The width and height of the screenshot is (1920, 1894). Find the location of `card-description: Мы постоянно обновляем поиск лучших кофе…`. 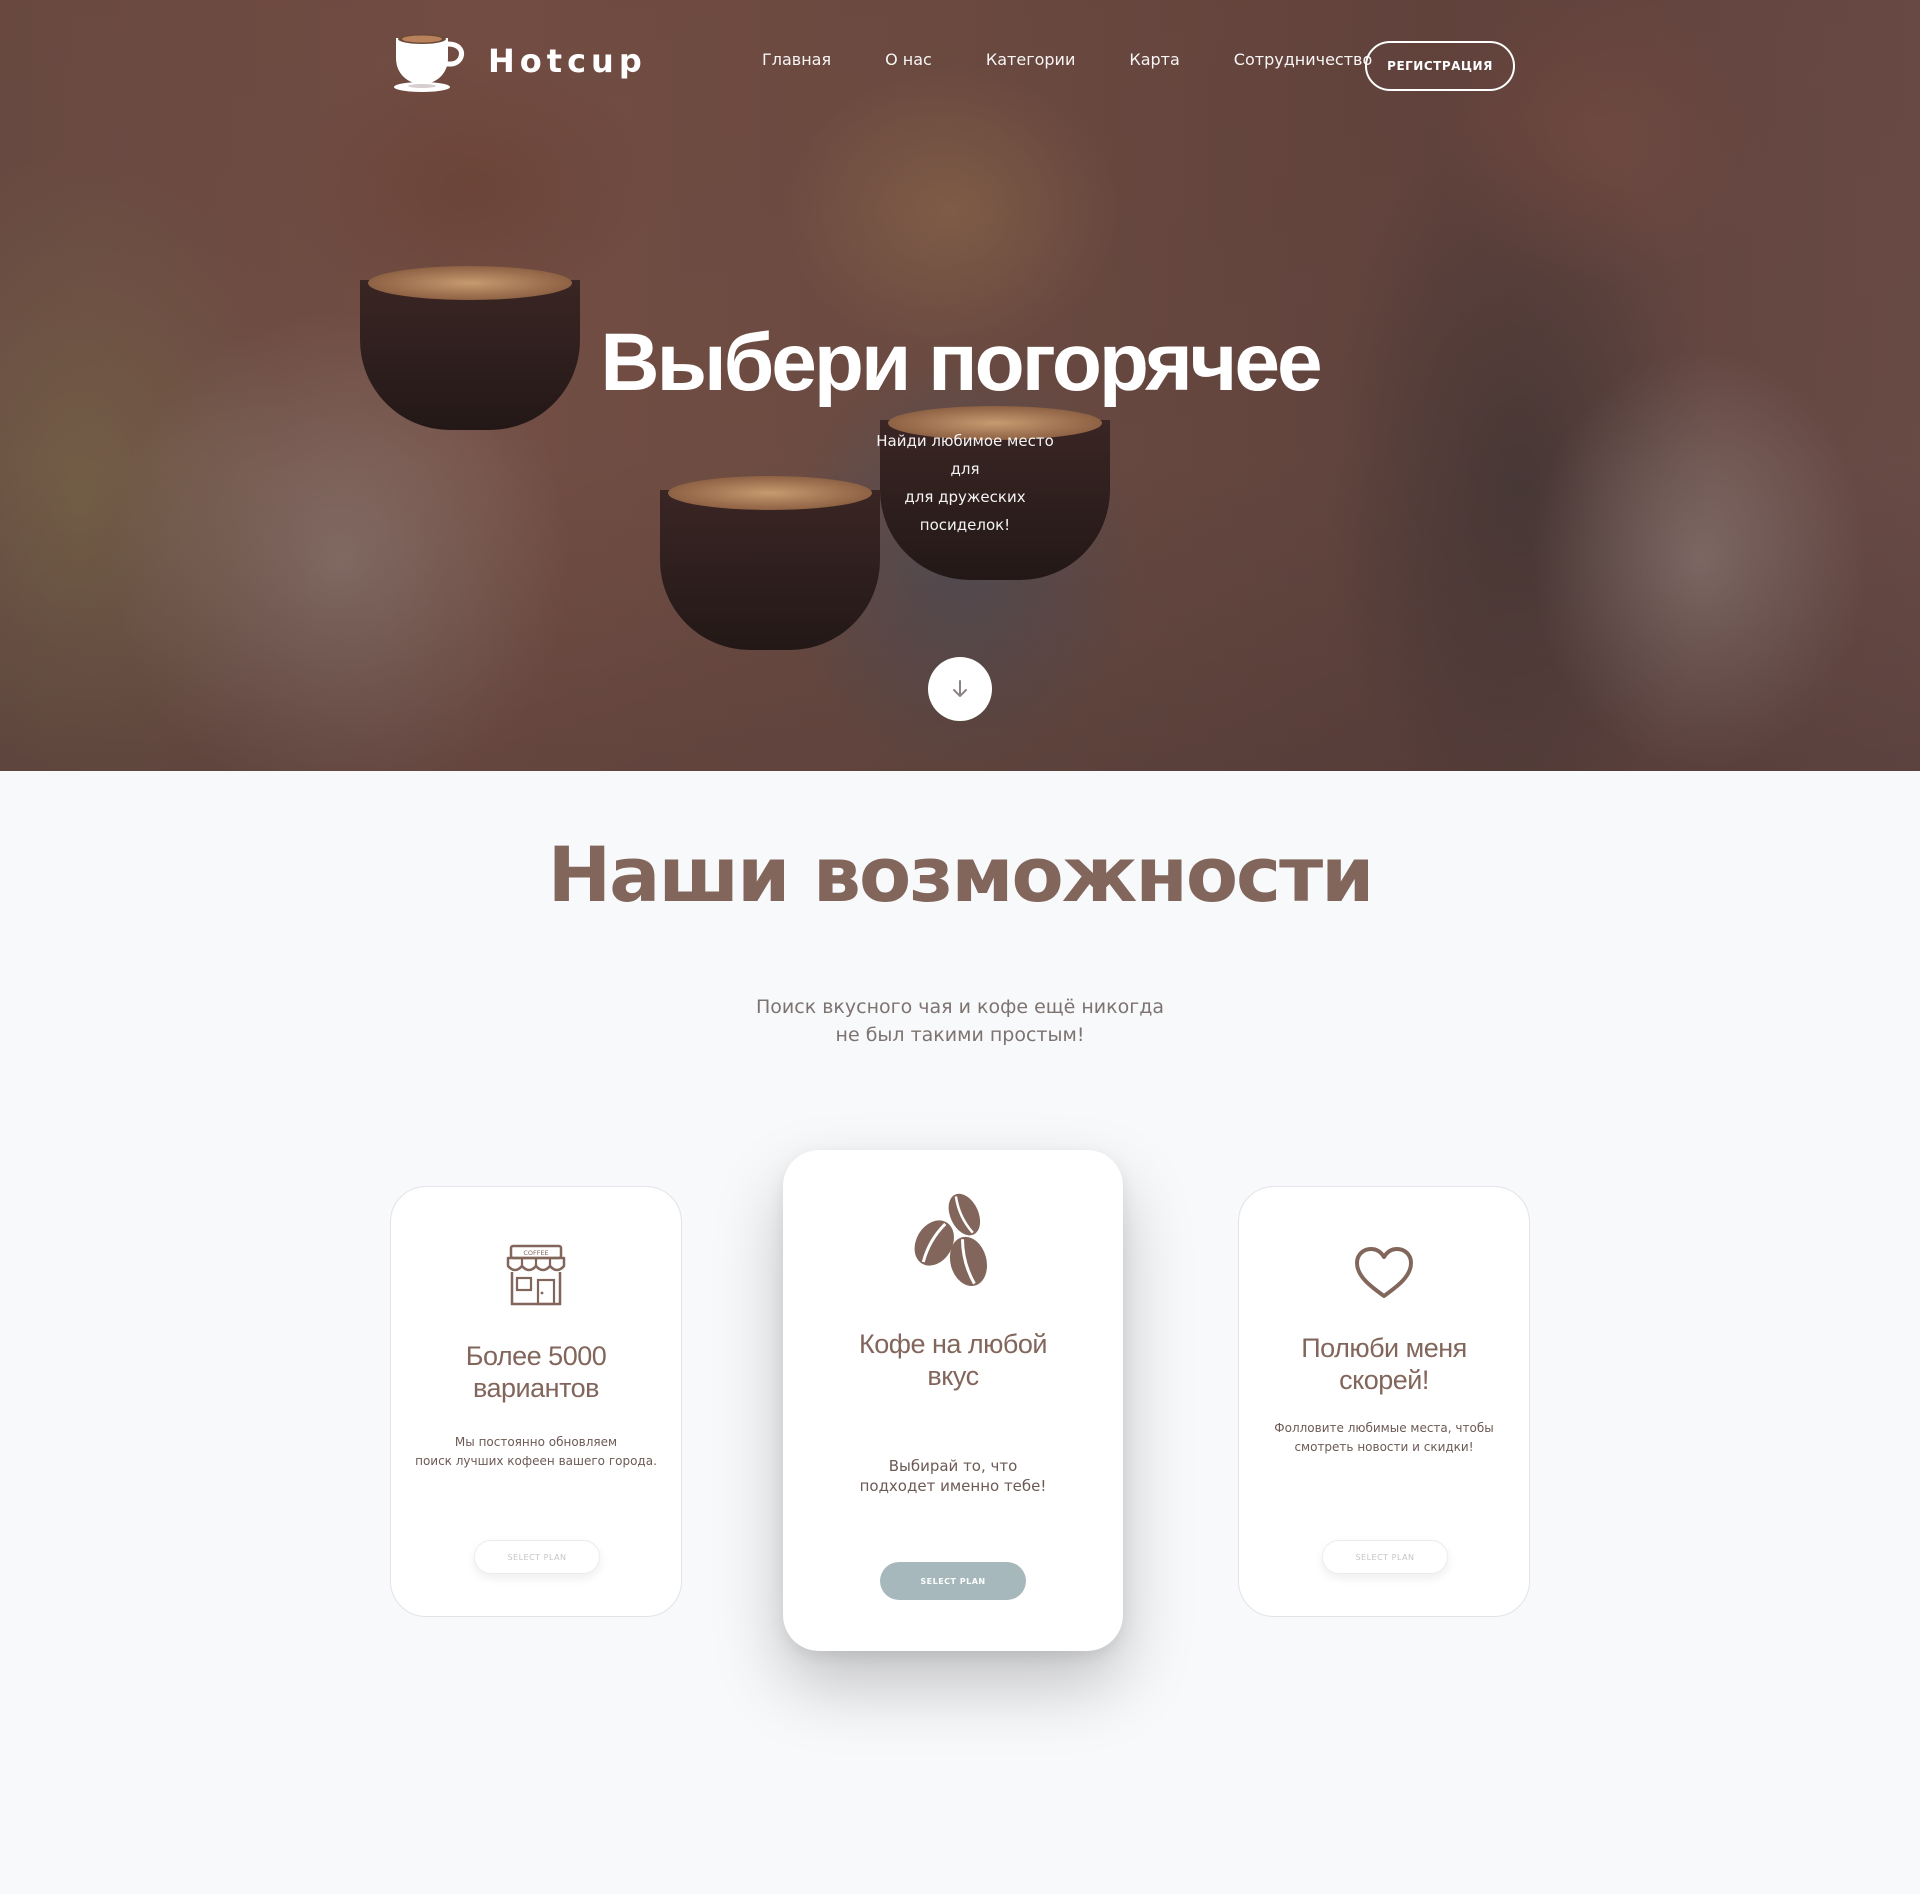

card-description: Мы постоянно обновляем поиск лучших кофе… is located at coordinates (536, 1452).